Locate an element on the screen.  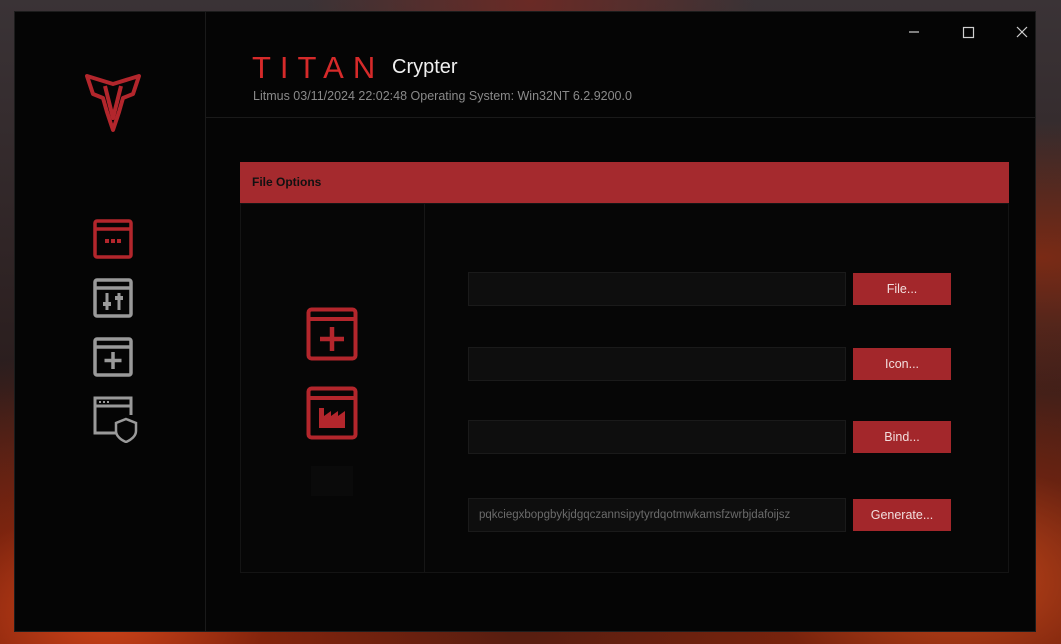
file-path-field is located at coordinates (657, 289).